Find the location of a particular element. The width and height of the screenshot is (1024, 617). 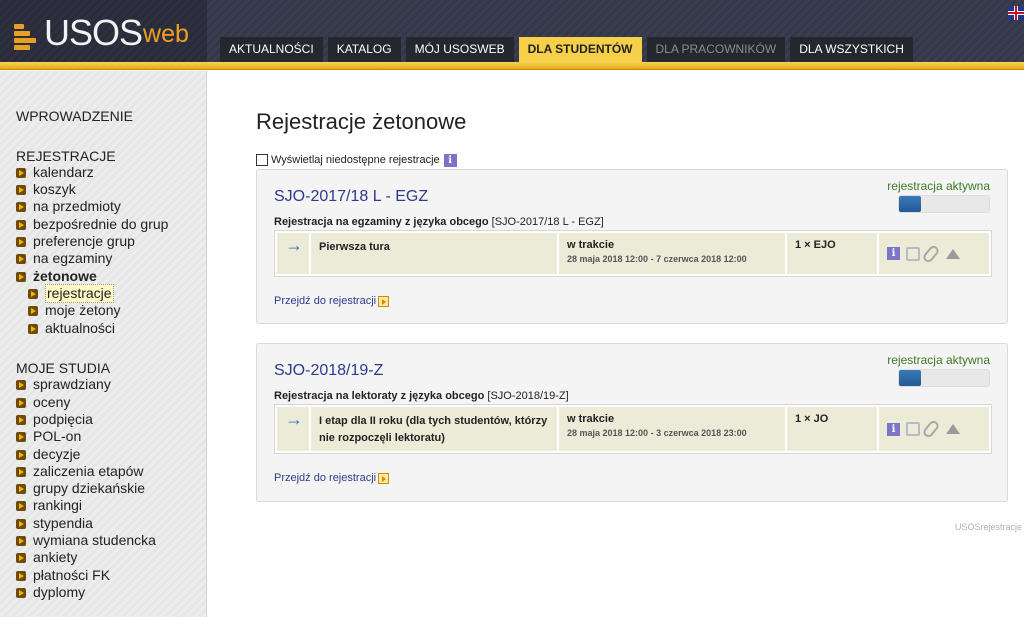

sidebar-item-stypendia: stypendia is located at coordinates (54, 523).